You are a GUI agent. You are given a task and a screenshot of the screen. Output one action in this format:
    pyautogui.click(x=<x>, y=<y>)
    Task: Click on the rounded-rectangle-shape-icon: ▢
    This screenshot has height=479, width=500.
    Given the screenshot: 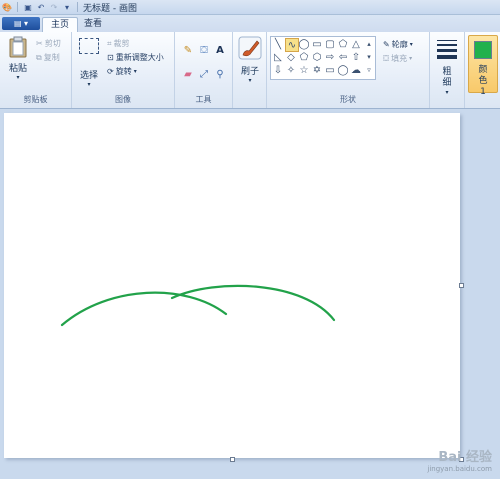 What is the action you would take?
    pyautogui.click(x=330, y=44)
    